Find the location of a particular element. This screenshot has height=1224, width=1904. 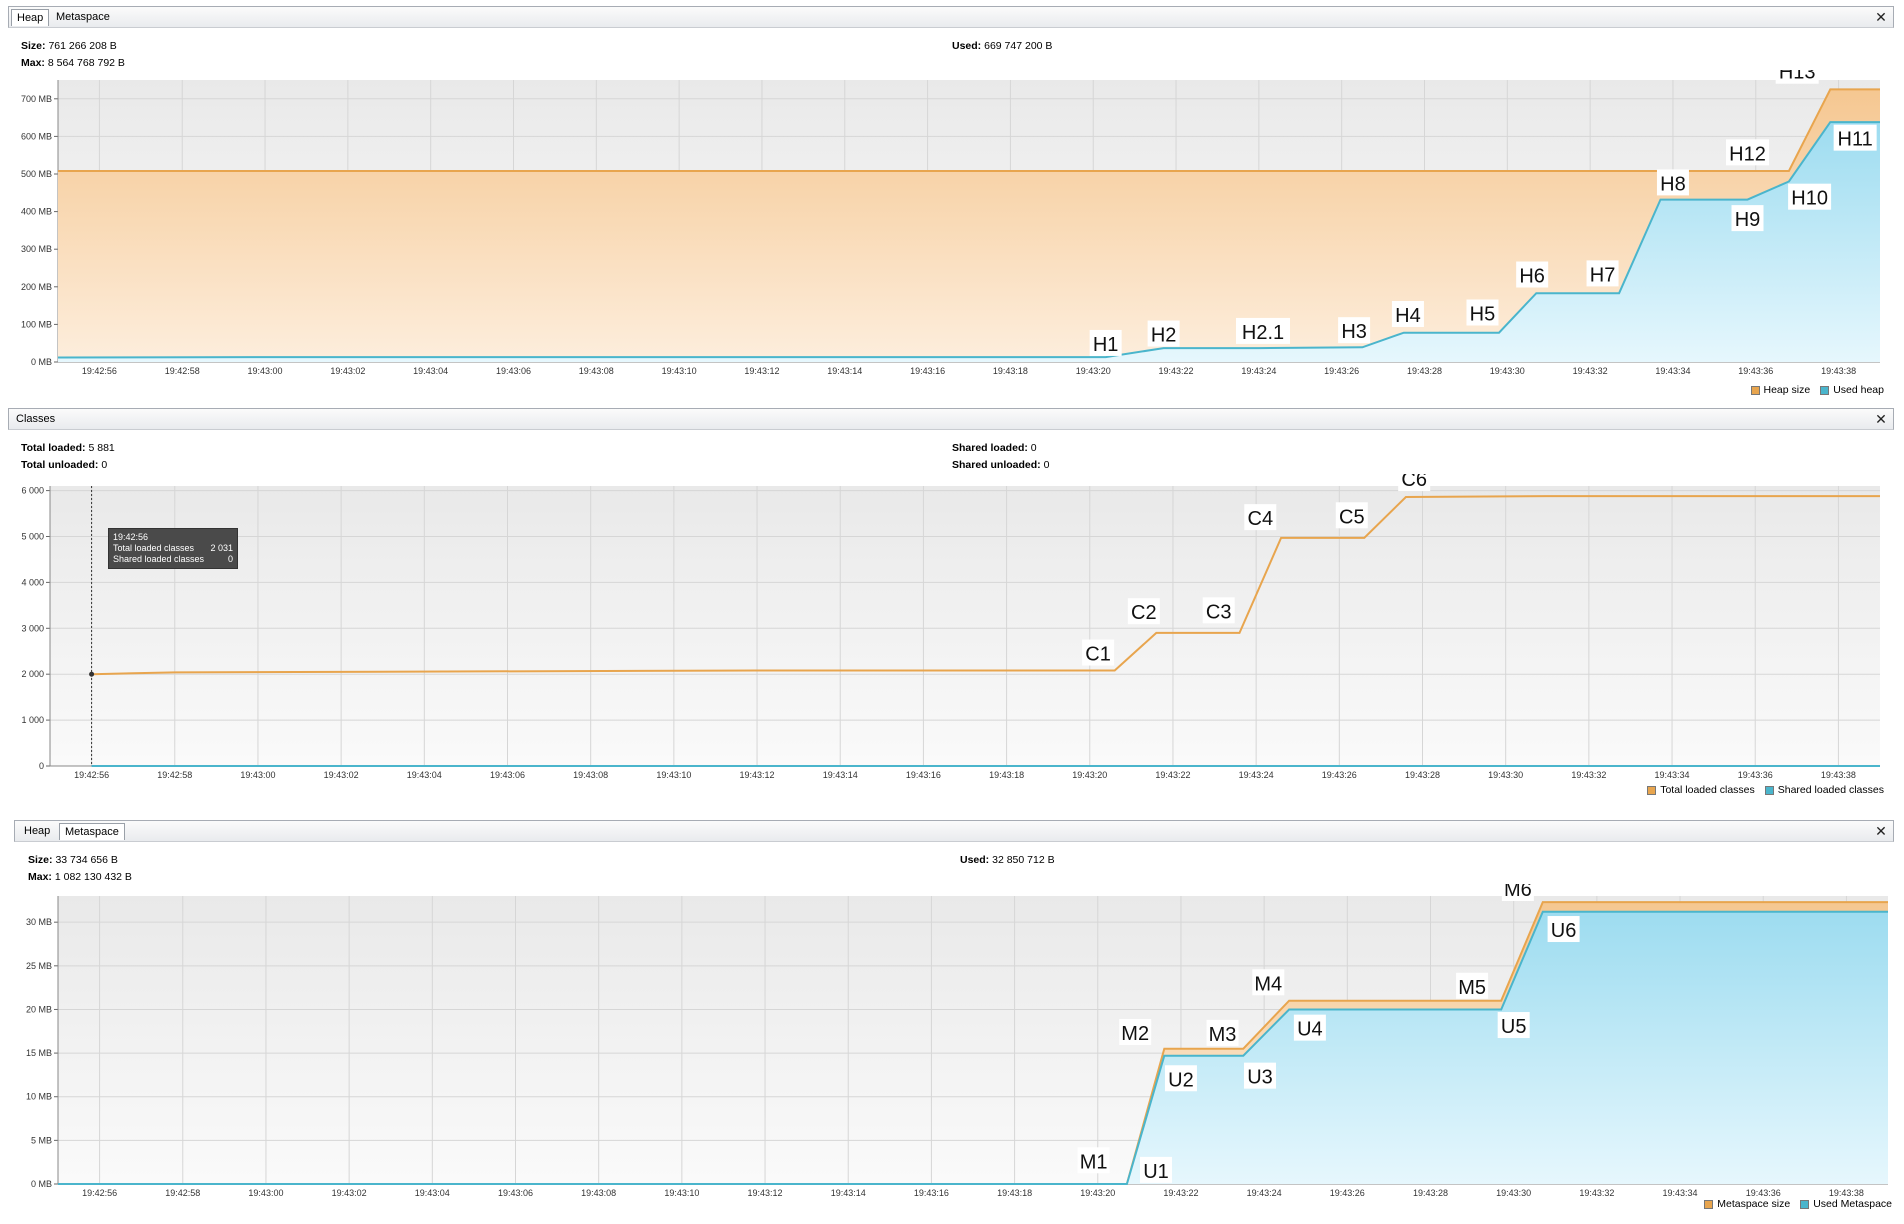

total-unloaded-info: Total unloaded: 0 is located at coordinates (64, 465).